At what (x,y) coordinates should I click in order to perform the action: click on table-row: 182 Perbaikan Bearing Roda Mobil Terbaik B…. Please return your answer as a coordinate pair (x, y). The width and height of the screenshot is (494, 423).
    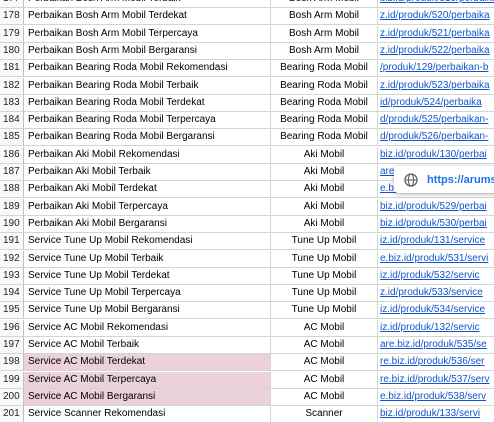
    Looking at the image, I should click on (247, 86).